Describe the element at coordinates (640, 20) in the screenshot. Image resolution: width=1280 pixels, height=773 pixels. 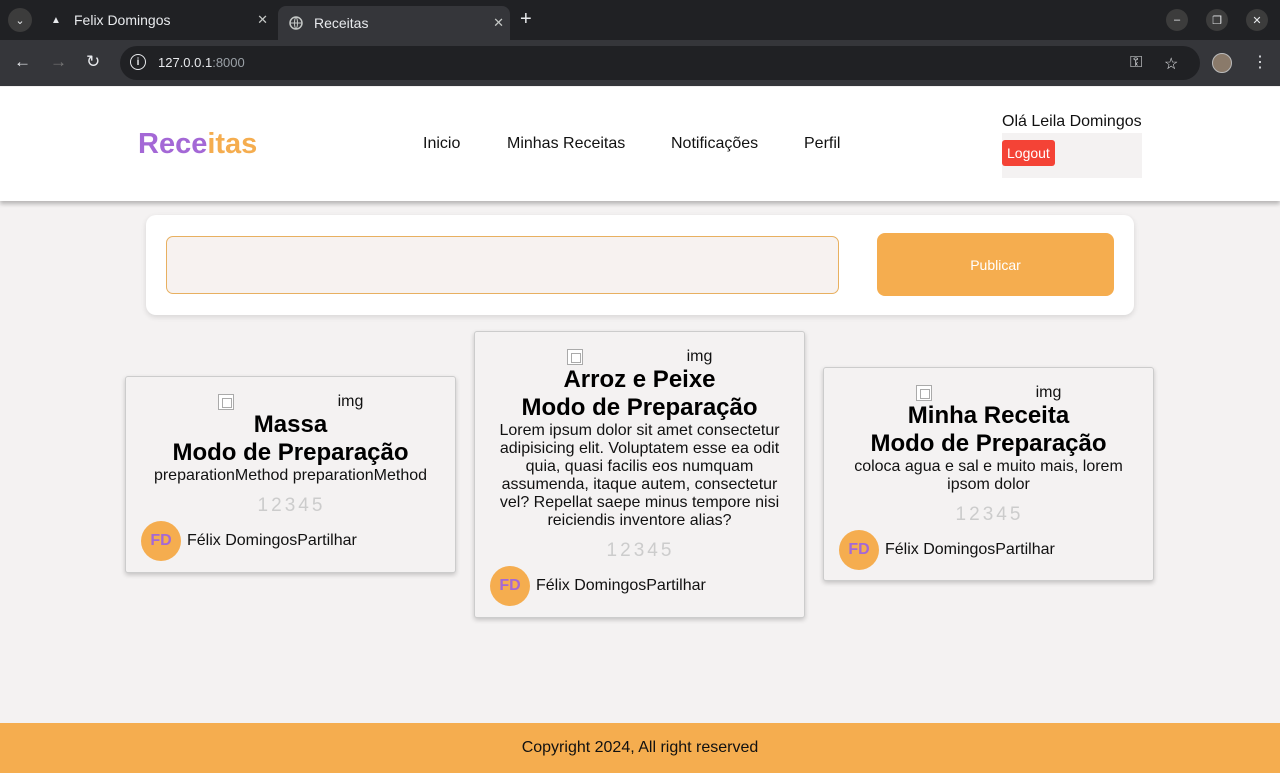
I see `browser-tabbar: ⌄ ▲ Felix Domingos ✕ Receitas ✕ + – ❐ ✕` at that location.